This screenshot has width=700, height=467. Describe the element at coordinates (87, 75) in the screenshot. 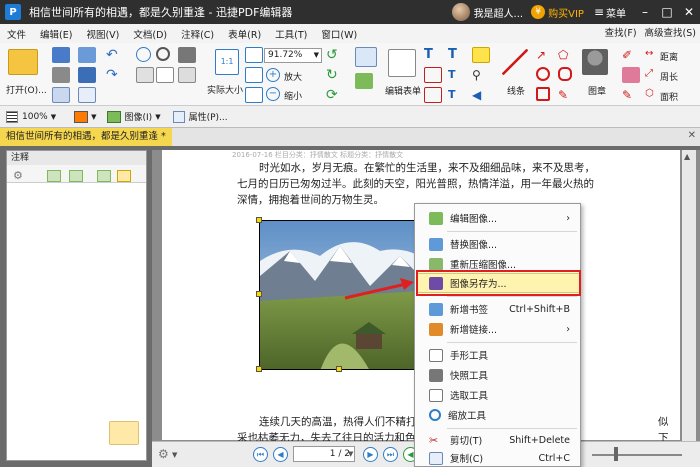

I see `fill-icon` at that location.